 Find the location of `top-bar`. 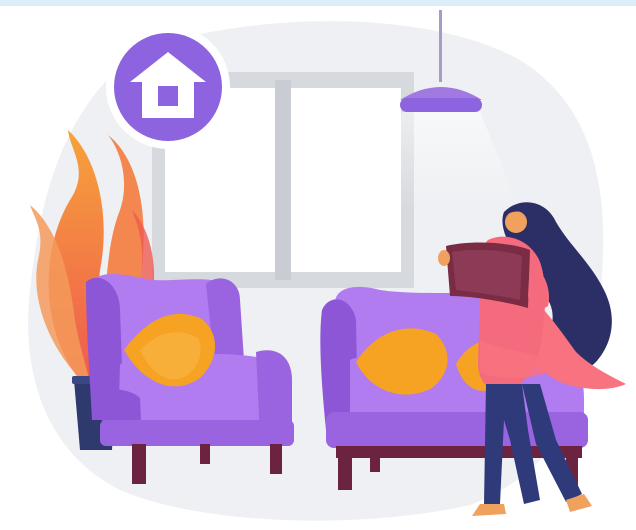

top-bar is located at coordinates (318, 3).